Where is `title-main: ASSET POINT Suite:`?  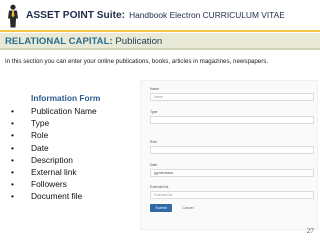 title-main: ASSET POINT Suite: is located at coordinates (76, 15).